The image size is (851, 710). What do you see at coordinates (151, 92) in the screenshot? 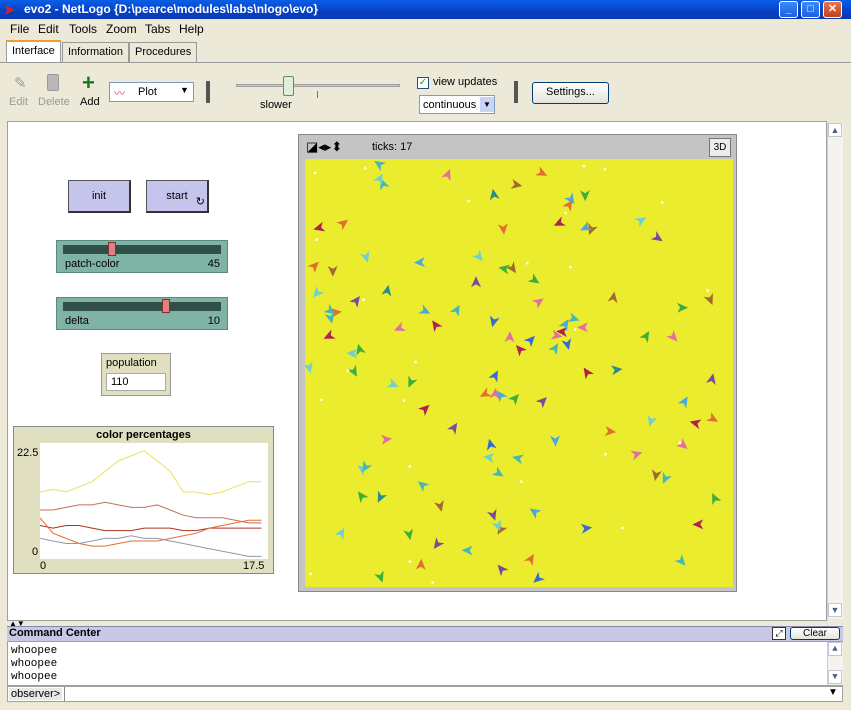
I see `widget-type-select: 〰 Plot ▼` at bounding box center [151, 92].